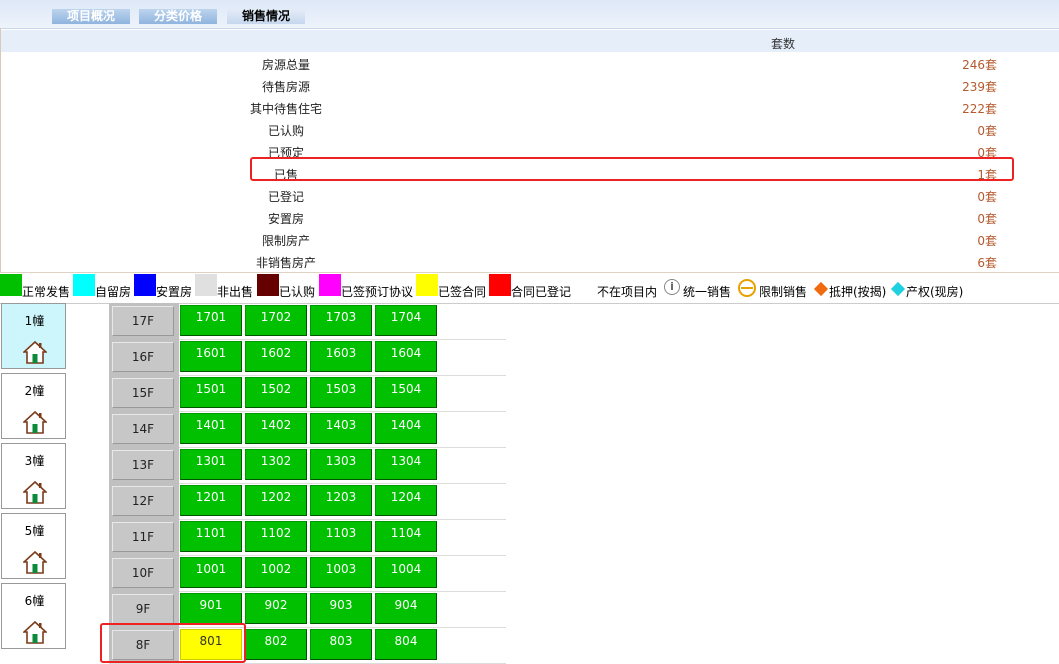 The height and width of the screenshot is (664, 1059). What do you see at coordinates (341, 644) in the screenshot?
I see `unit-cell-803: 803` at bounding box center [341, 644].